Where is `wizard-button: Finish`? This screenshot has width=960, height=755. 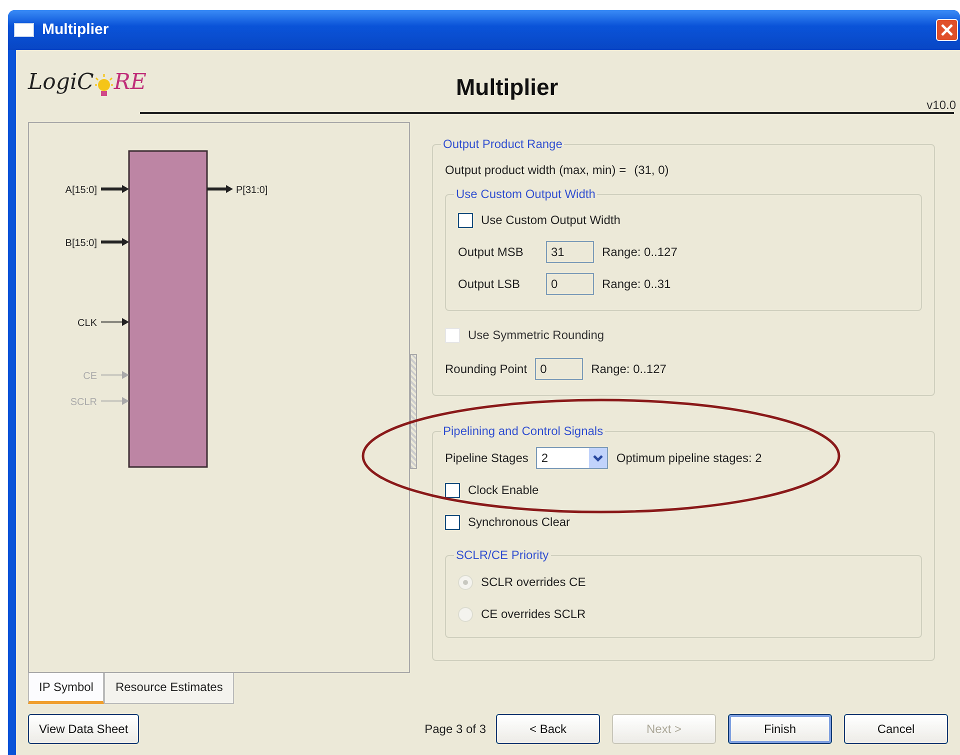 wizard-button: Finish is located at coordinates (780, 729).